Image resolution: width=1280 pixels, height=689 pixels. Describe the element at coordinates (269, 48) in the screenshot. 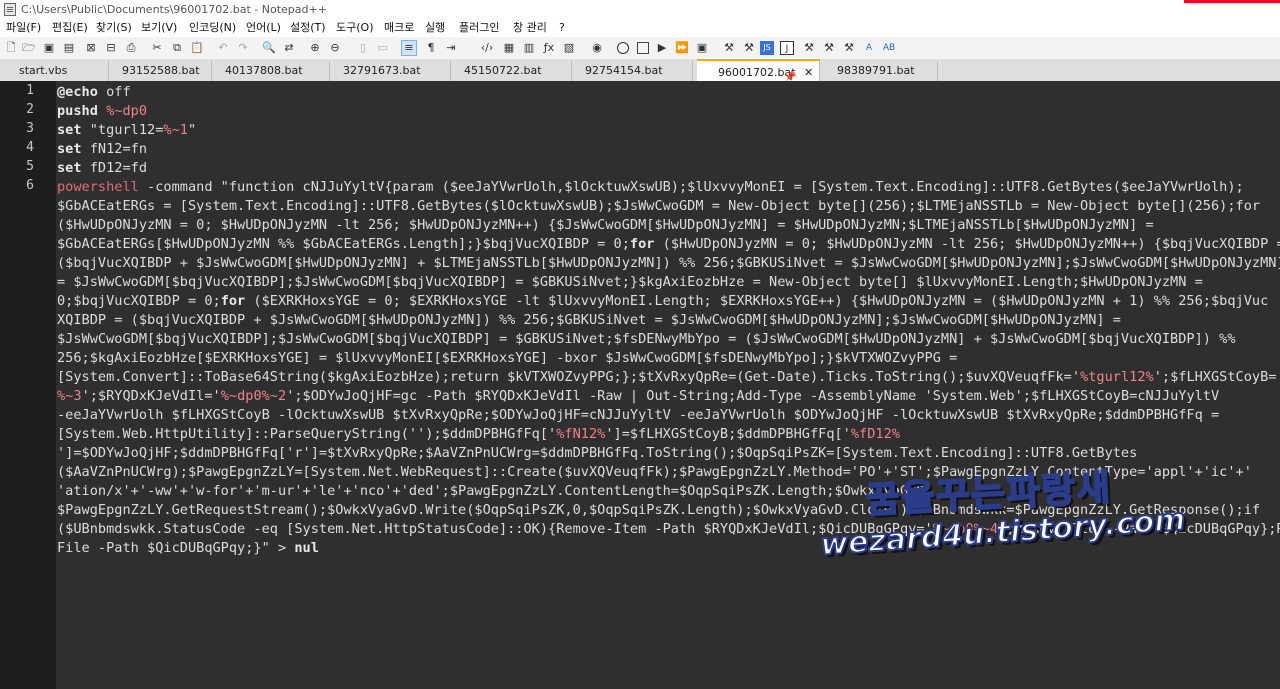

I see `find-icon: 🔍` at that location.